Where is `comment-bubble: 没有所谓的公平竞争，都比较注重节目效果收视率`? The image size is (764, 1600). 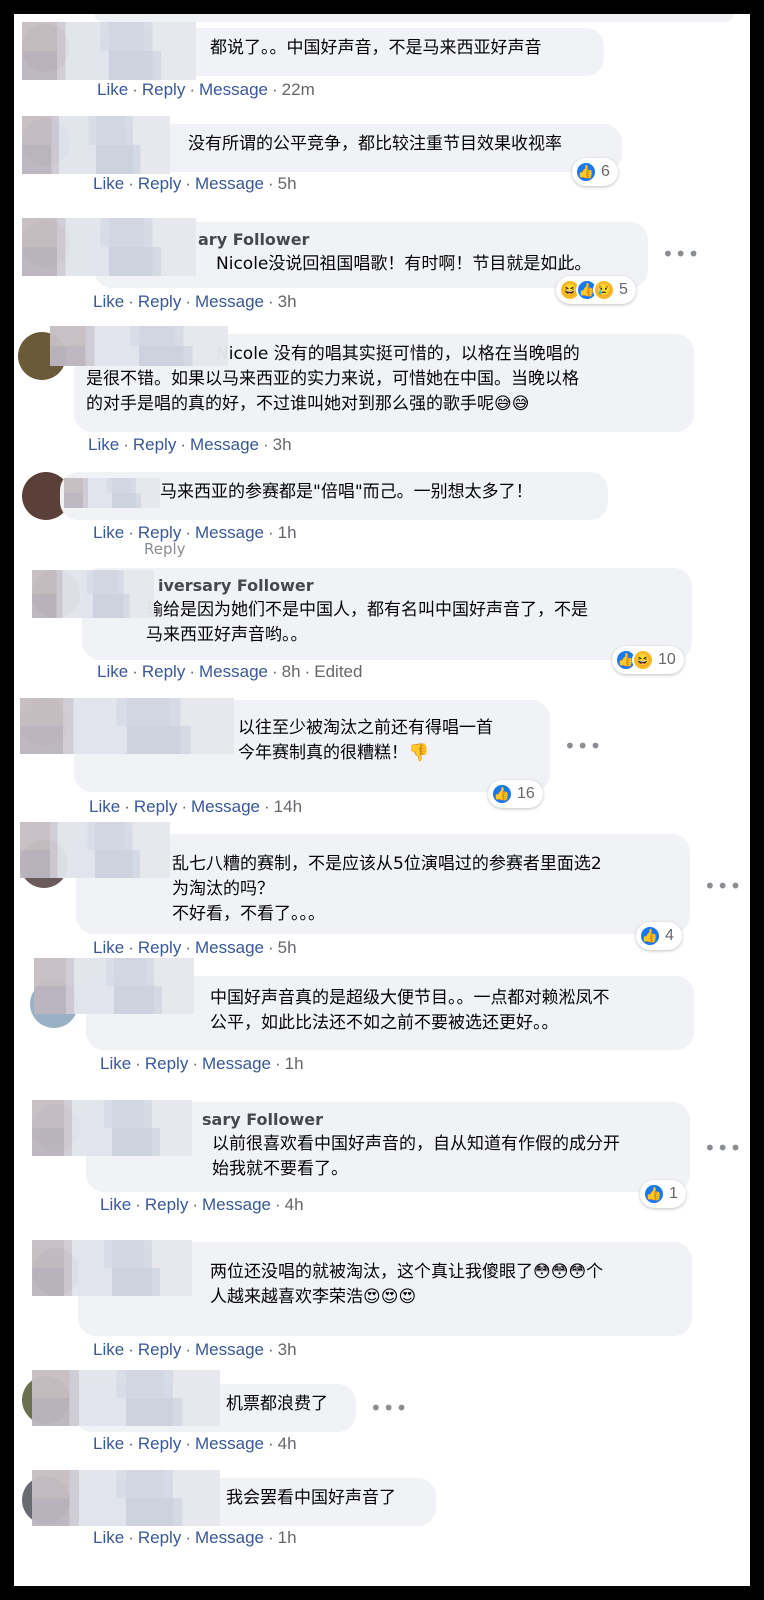
comment-bubble: 没有所谓的公平竞争，都比较注重节目效果收视率 is located at coordinates (358, 148).